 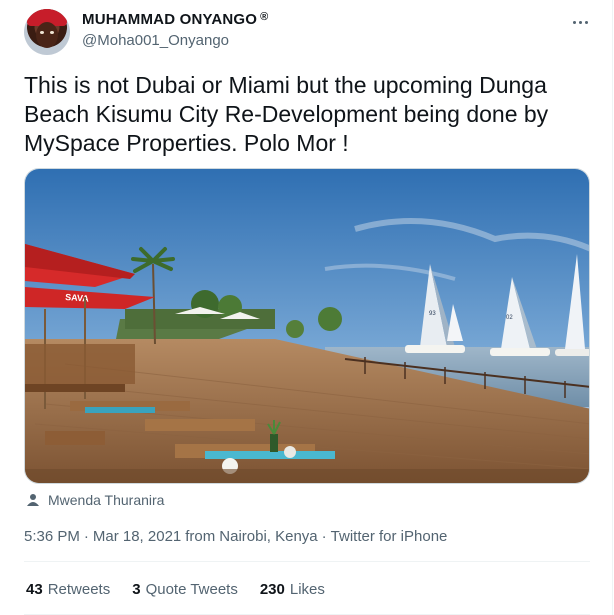 What do you see at coordinates (264, 16) in the screenshot?
I see `registered-badge: ®` at bounding box center [264, 16].